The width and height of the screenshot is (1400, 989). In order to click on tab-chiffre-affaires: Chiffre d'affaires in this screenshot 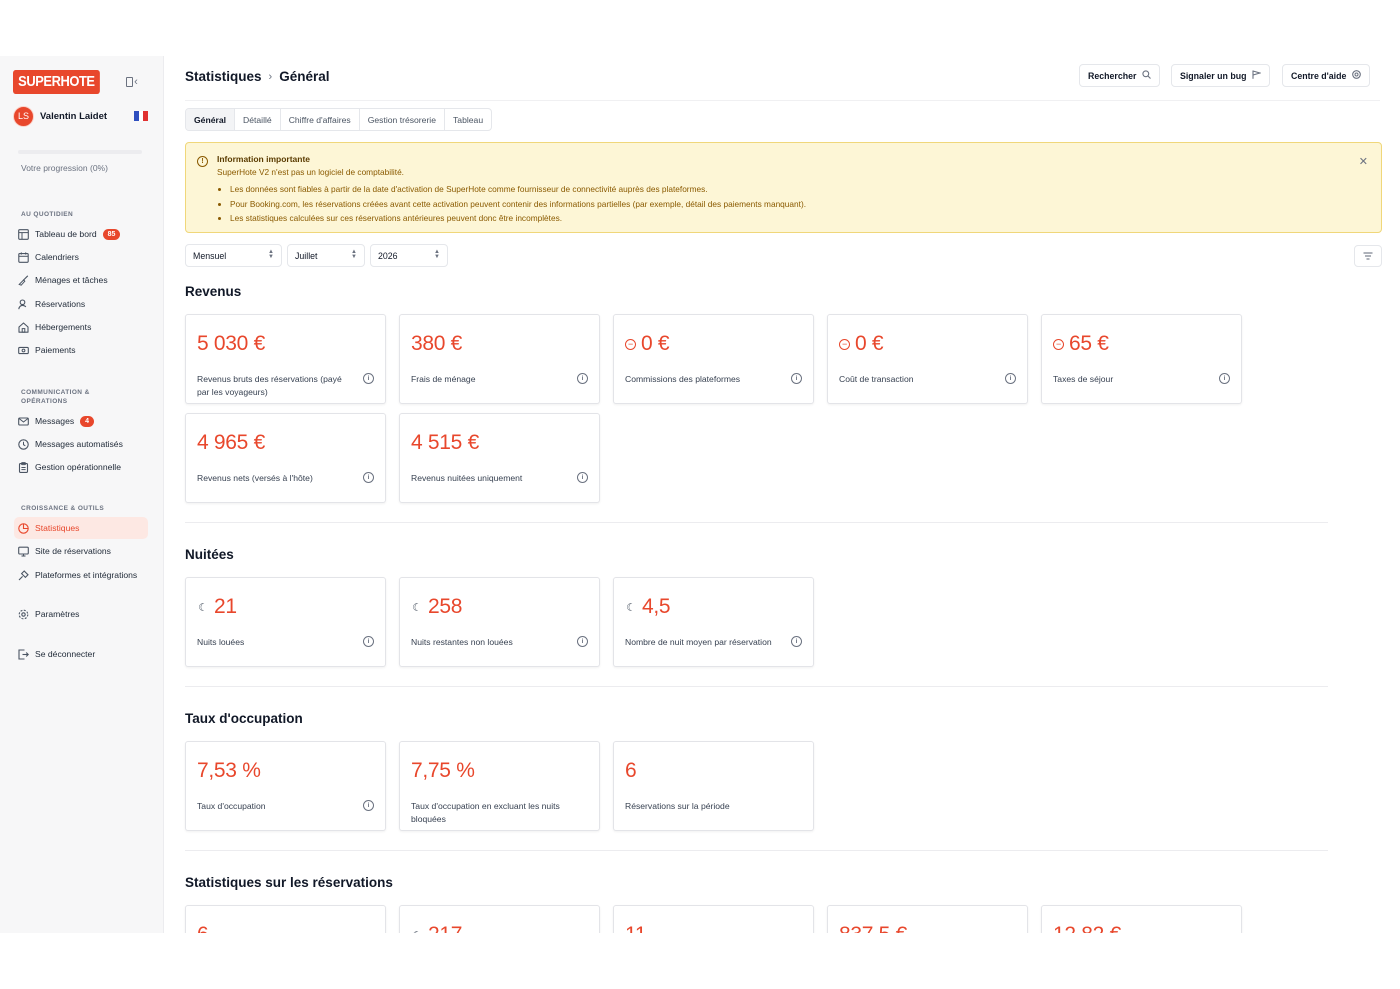, I will do `click(320, 119)`.